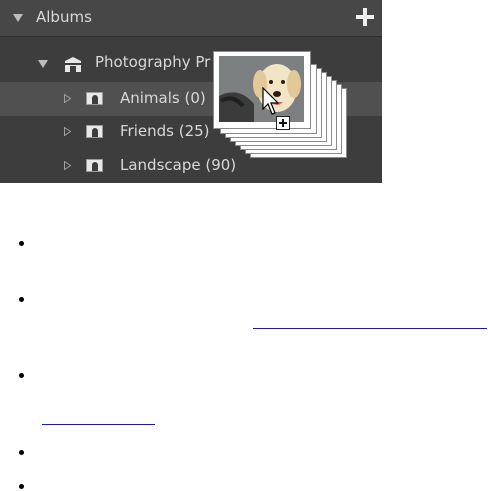  What do you see at coordinates (283, 123) in the screenshot?
I see `copy-plus-icon` at bounding box center [283, 123].